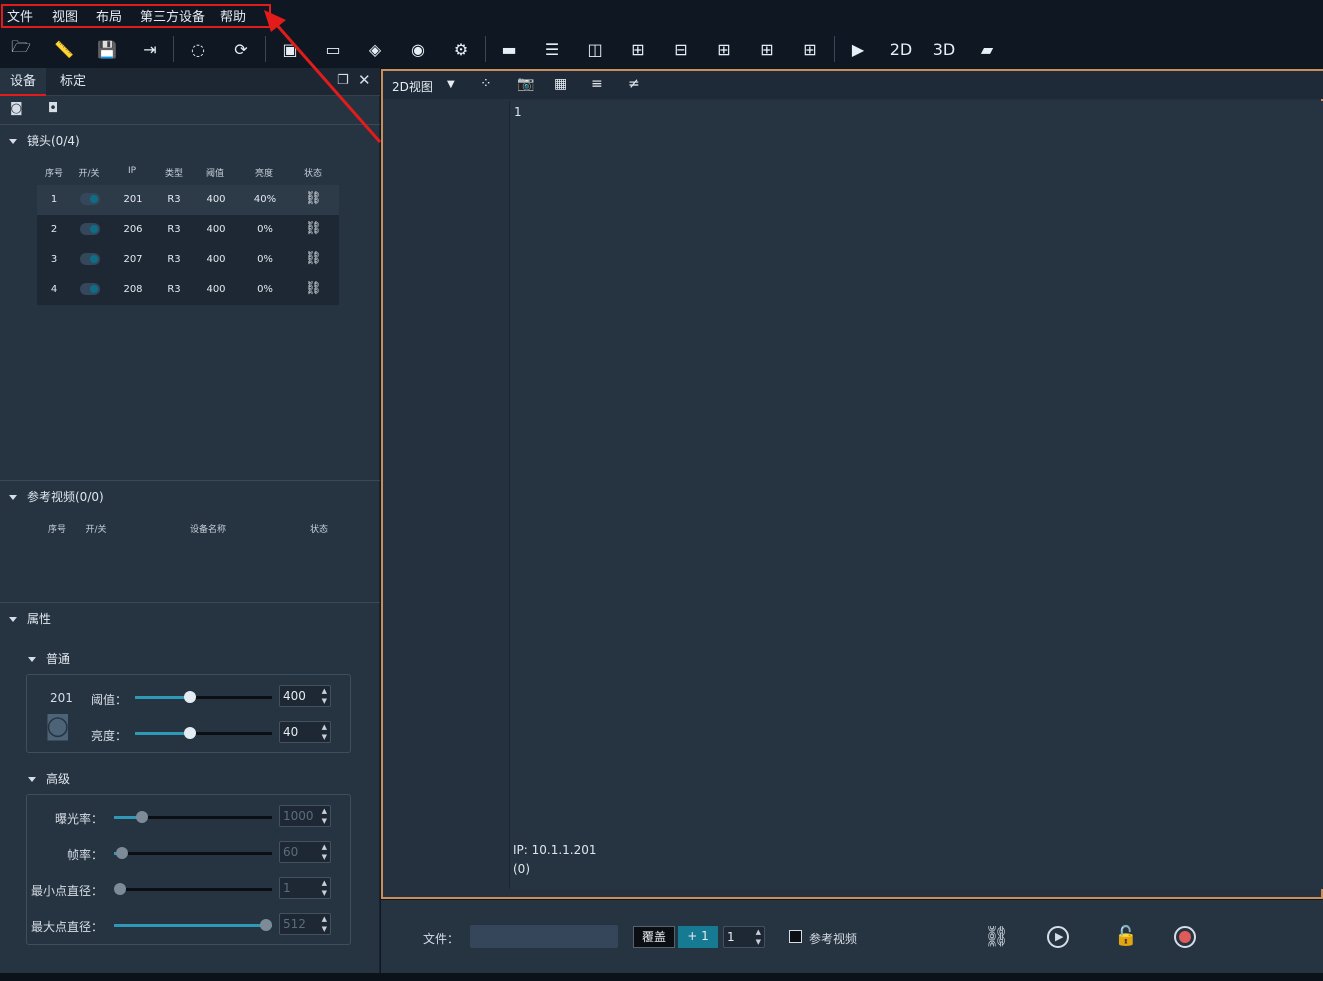 The width and height of the screenshot is (1323, 981). I want to click on min-diameter-label: 最小点直径：, so click(66, 891).